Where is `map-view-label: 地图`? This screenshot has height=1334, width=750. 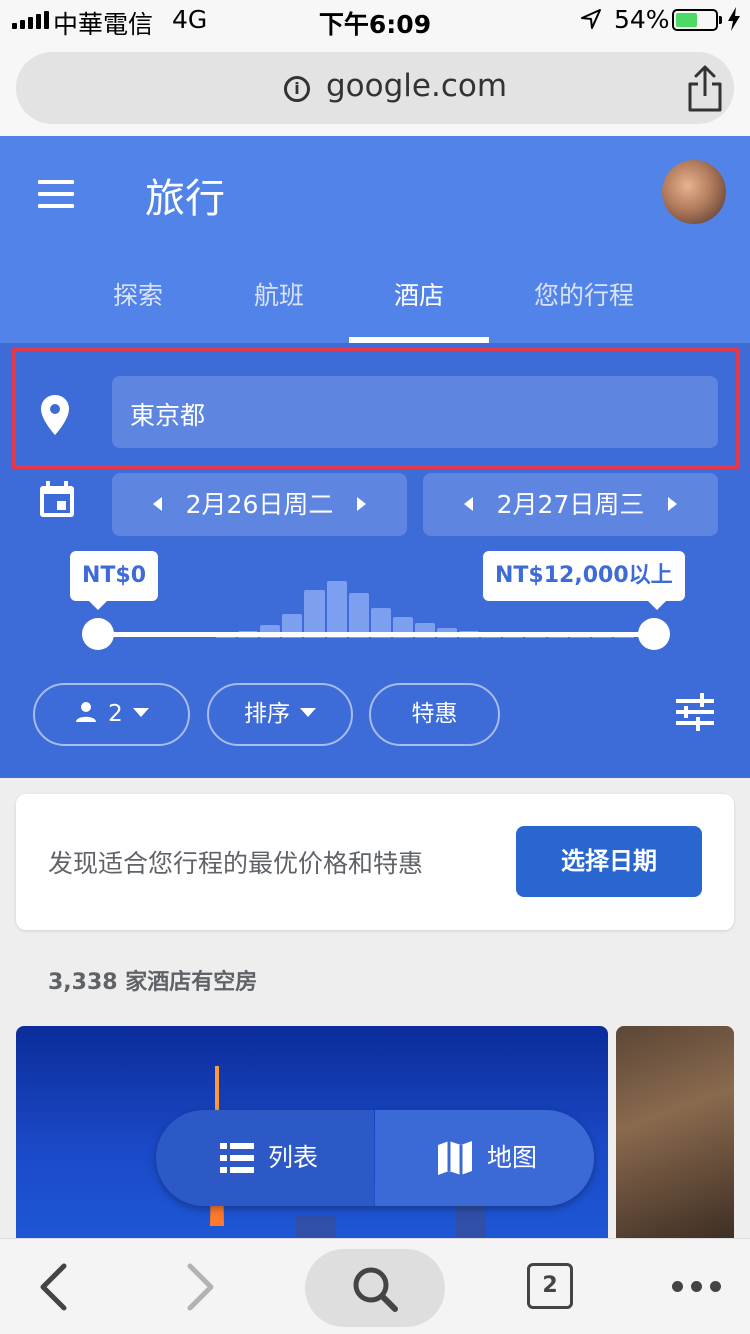 map-view-label: 地图 is located at coordinates (512, 1157).